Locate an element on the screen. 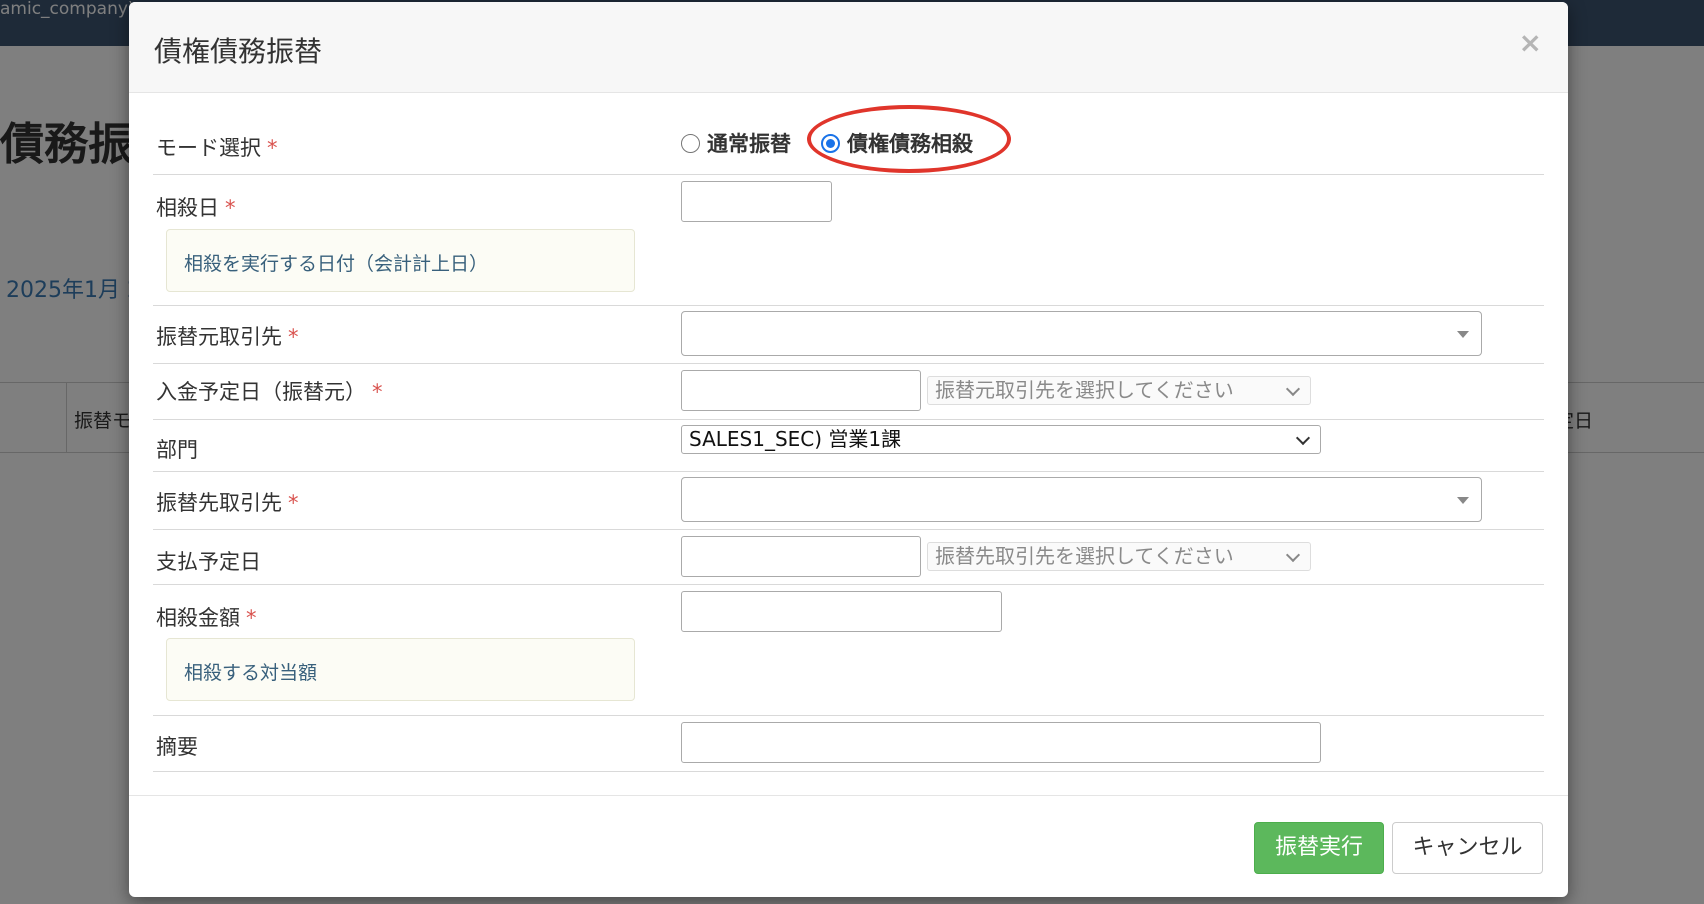  cancel-button: キャンセル is located at coordinates (1467, 848).